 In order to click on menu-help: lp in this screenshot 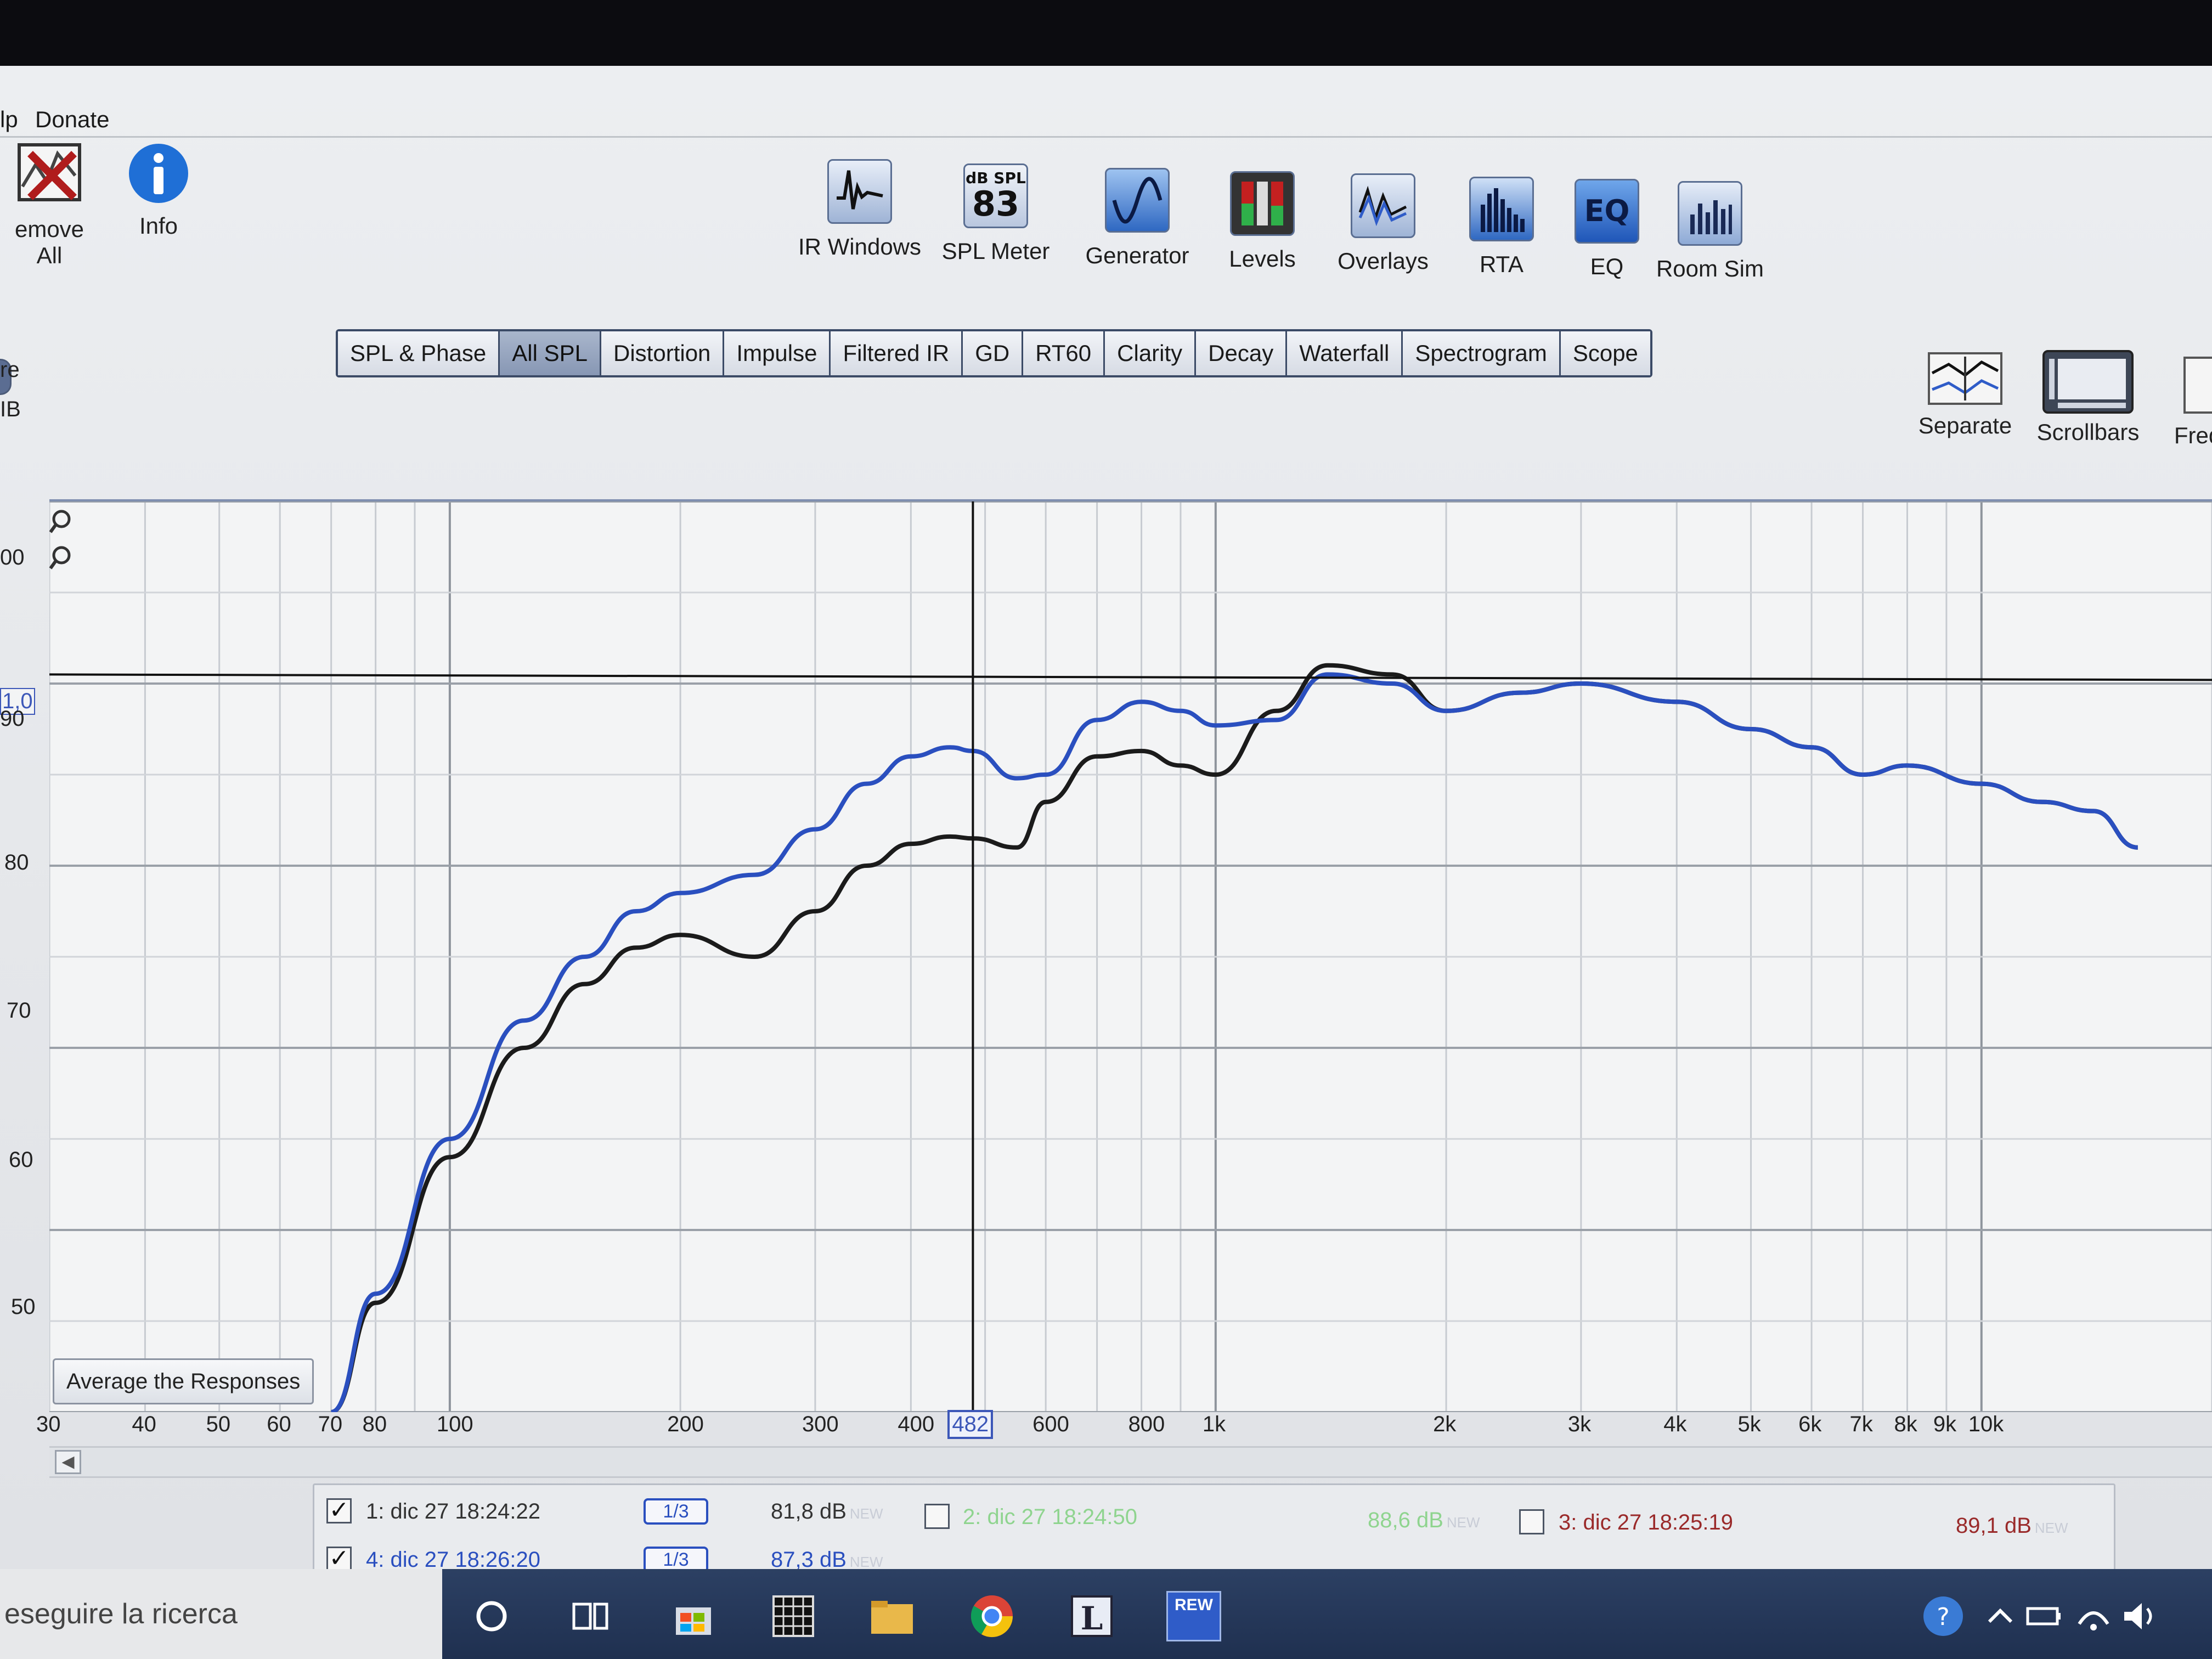, I will do `click(9, 119)`.